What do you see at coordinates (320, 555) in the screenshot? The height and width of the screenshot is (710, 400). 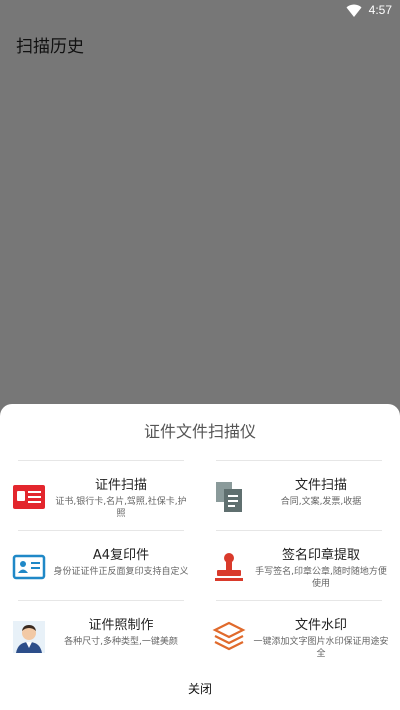 I see `feature-name: 签名印章提取` at bounding box center [320, 555].